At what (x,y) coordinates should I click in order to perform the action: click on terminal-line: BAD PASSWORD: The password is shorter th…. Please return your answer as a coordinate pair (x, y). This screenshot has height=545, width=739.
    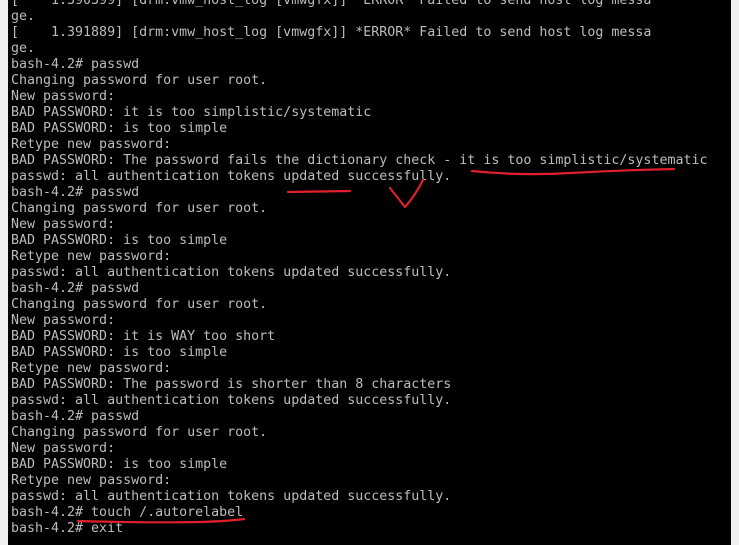
    Looking at the image, I should click on (231, 384).